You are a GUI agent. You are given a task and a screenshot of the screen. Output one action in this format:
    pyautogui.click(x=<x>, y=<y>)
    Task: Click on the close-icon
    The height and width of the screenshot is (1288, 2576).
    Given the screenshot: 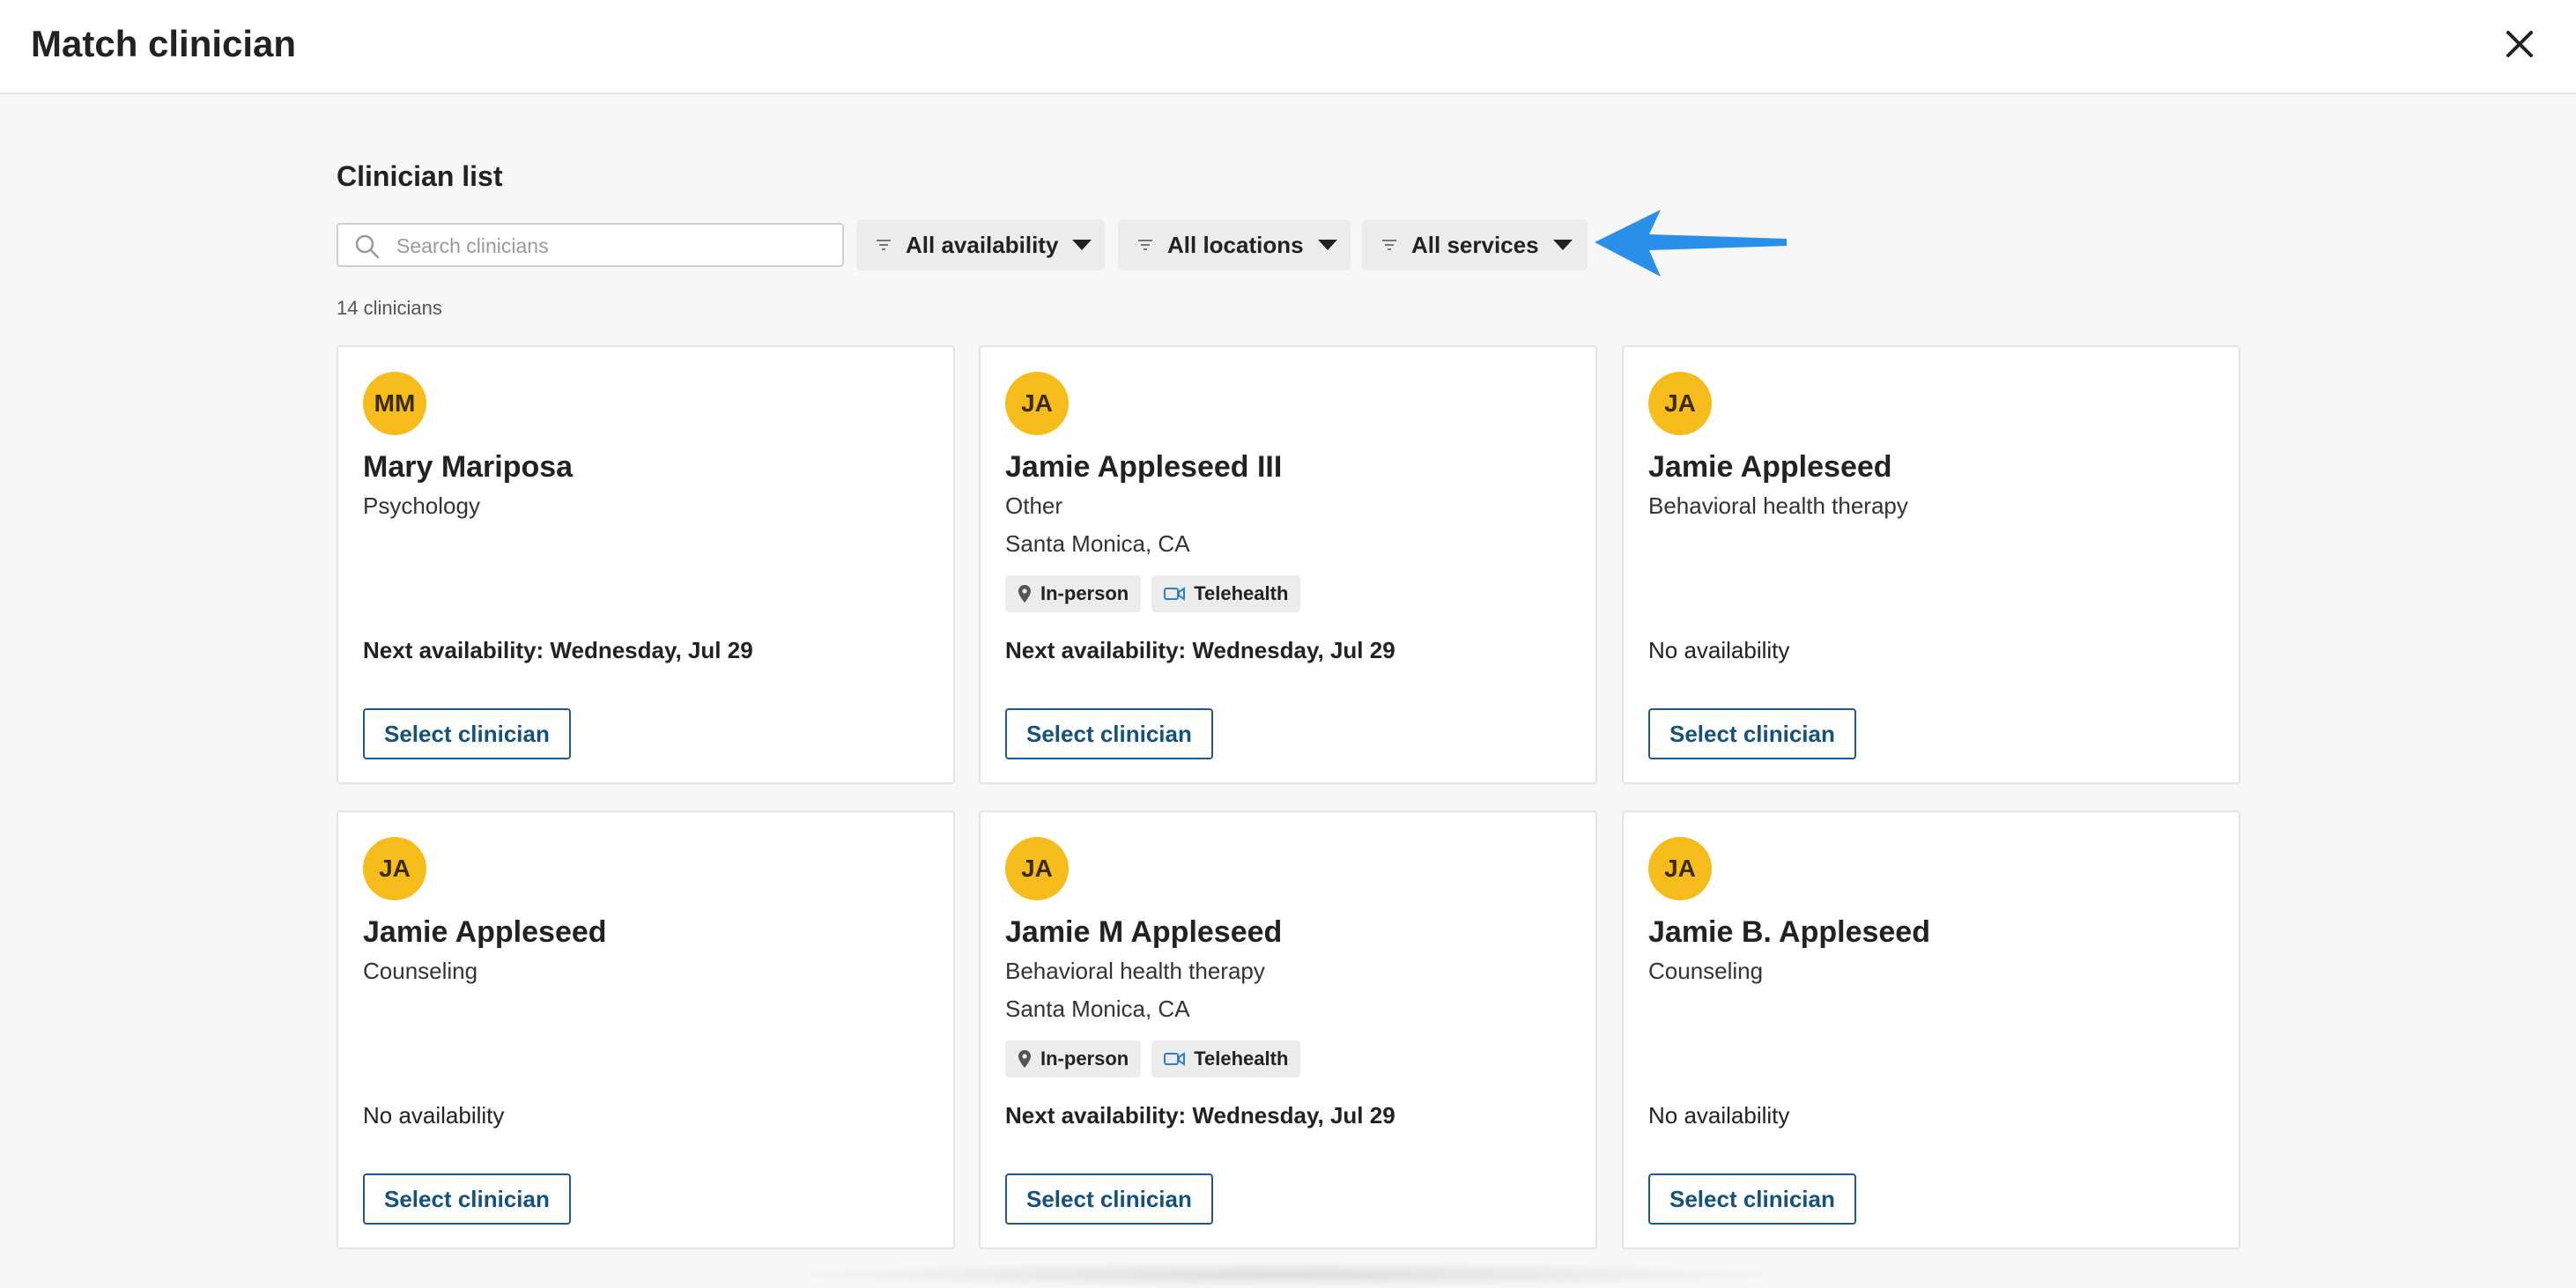 What is the action you would take?
    pyautogui.click(x=2519, y=44)
    